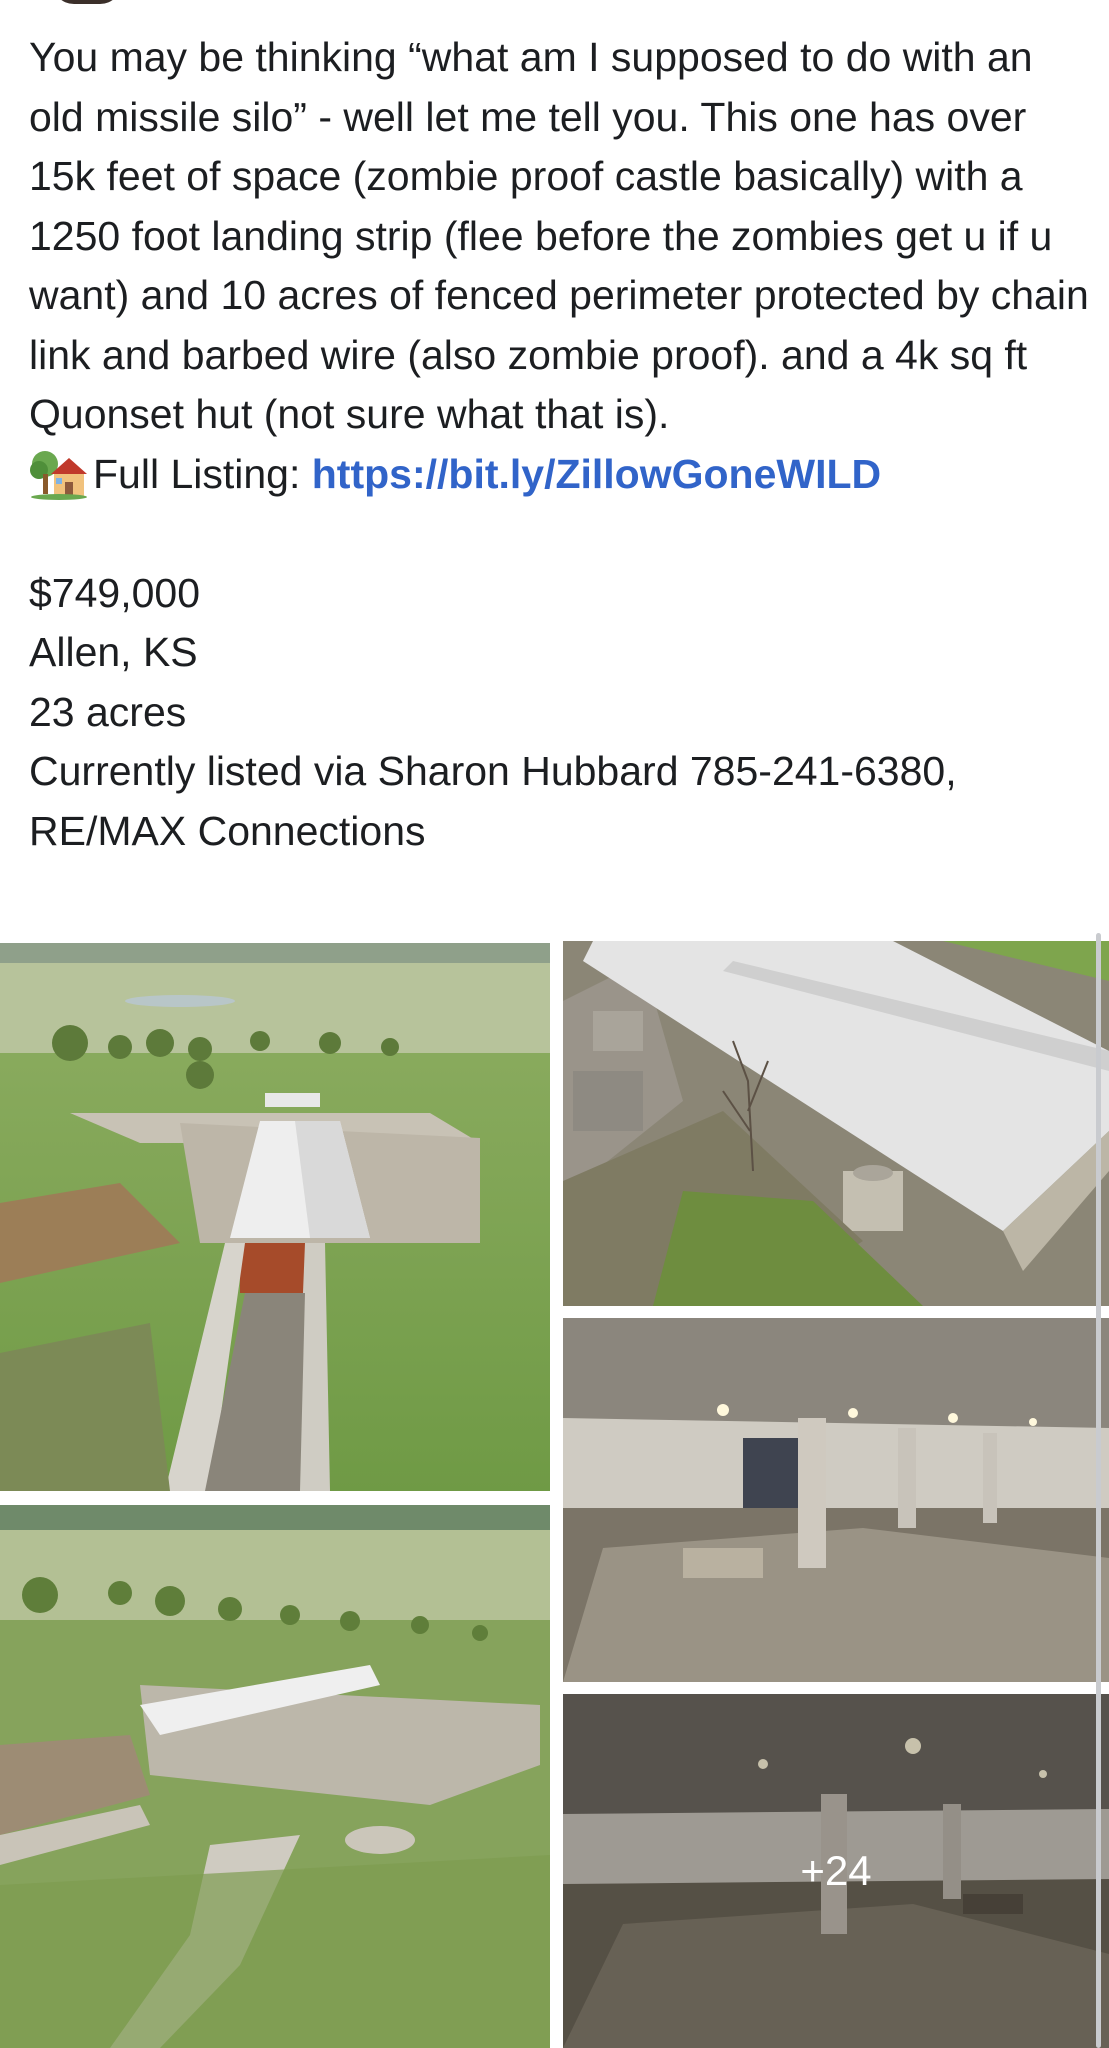 The width and height of the screenshot is (1109, 2048). Describe the element at coordinates (87, 2) in the screenshot. I see `author-avatar-edge` at that location.